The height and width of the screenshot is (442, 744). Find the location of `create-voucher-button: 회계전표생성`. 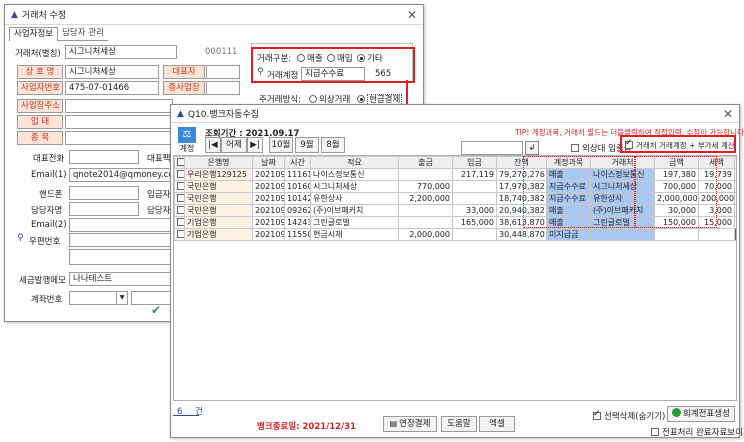

create-voucher-button: 회계전표생성 is located at coordinates (701, 414).